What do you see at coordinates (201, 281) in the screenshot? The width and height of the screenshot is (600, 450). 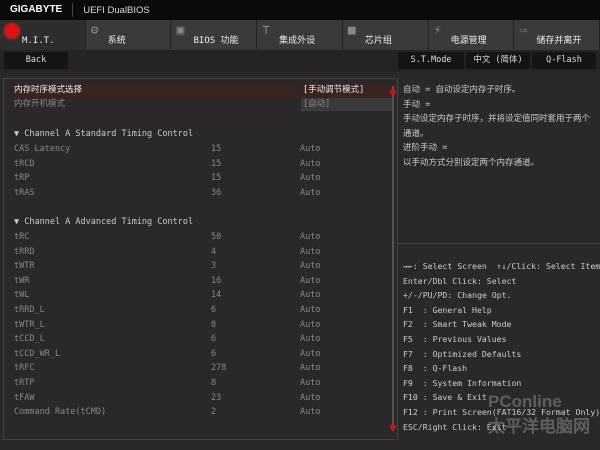 I see `timing-row: tWR 16 Auto` at bounding box center [201, 281].